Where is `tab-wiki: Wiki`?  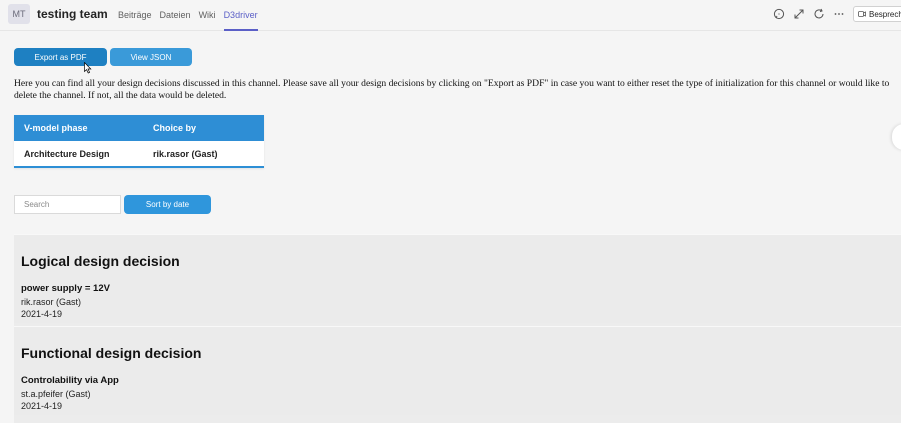 tab-wiki: Wiki is located at coordinates (207, 15).